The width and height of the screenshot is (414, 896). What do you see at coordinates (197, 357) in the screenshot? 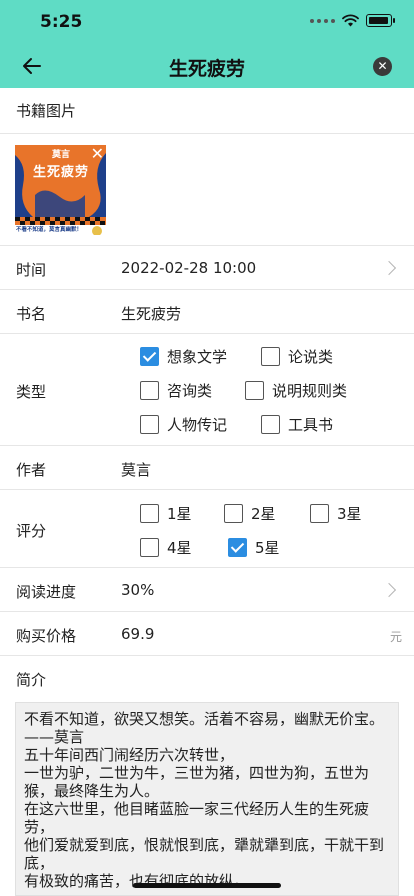
I see `type-option-label: 想象文学` at bounding box center [197, 357].